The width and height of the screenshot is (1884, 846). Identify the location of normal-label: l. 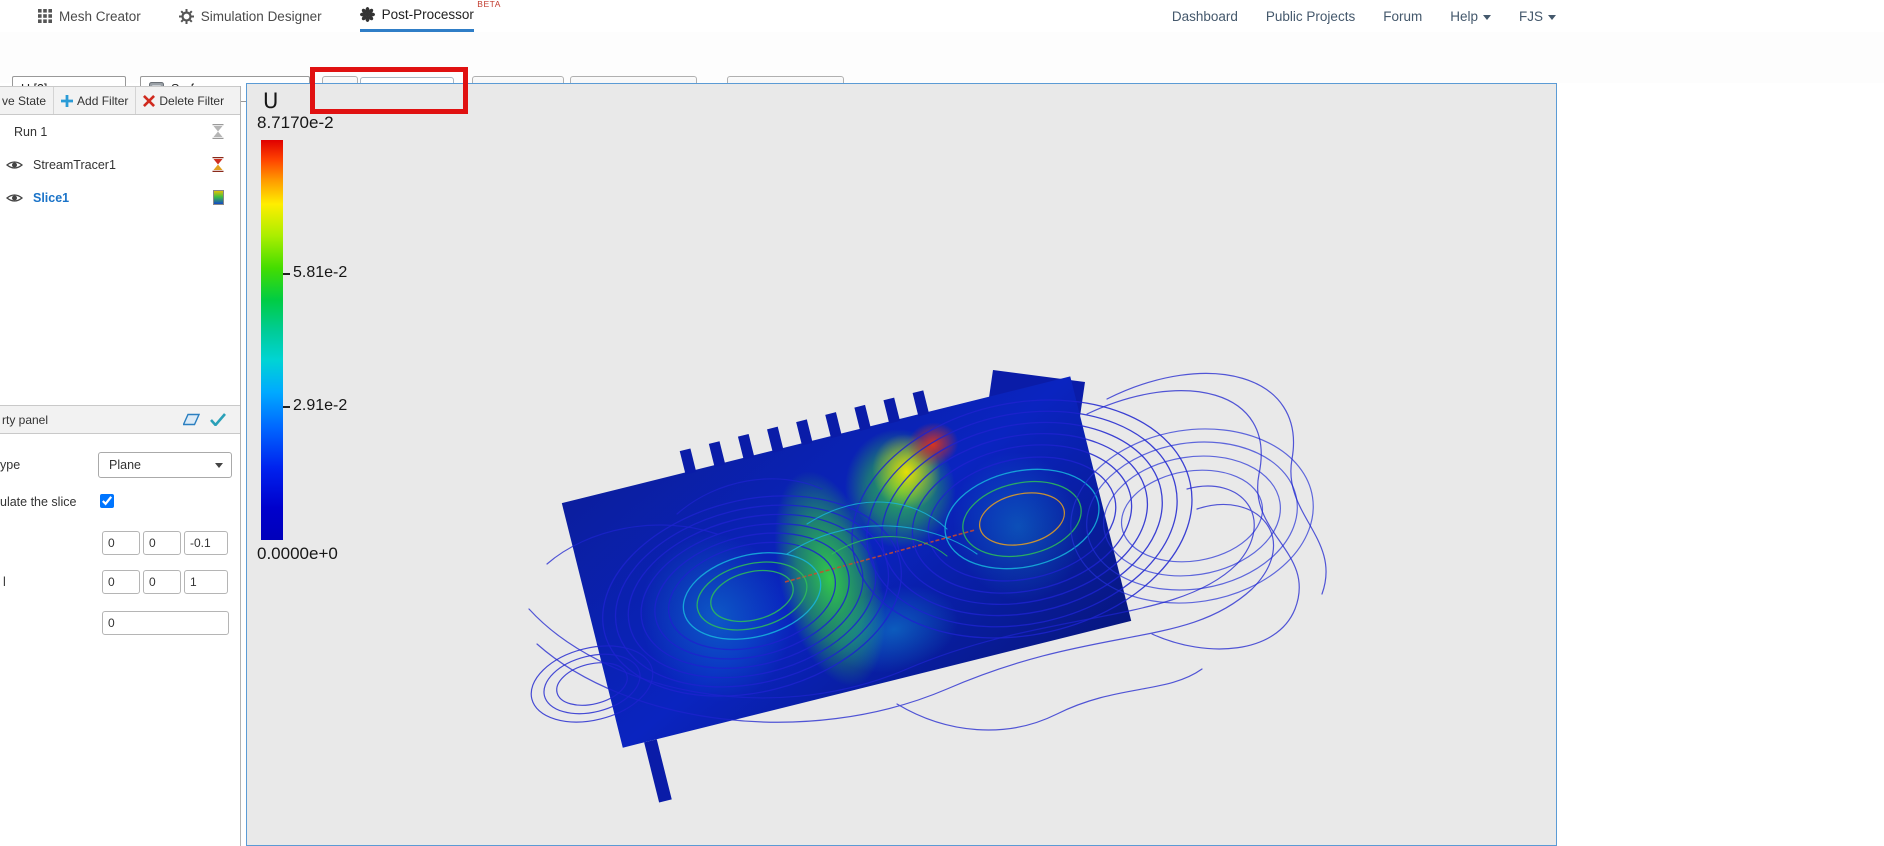
(4, 582).